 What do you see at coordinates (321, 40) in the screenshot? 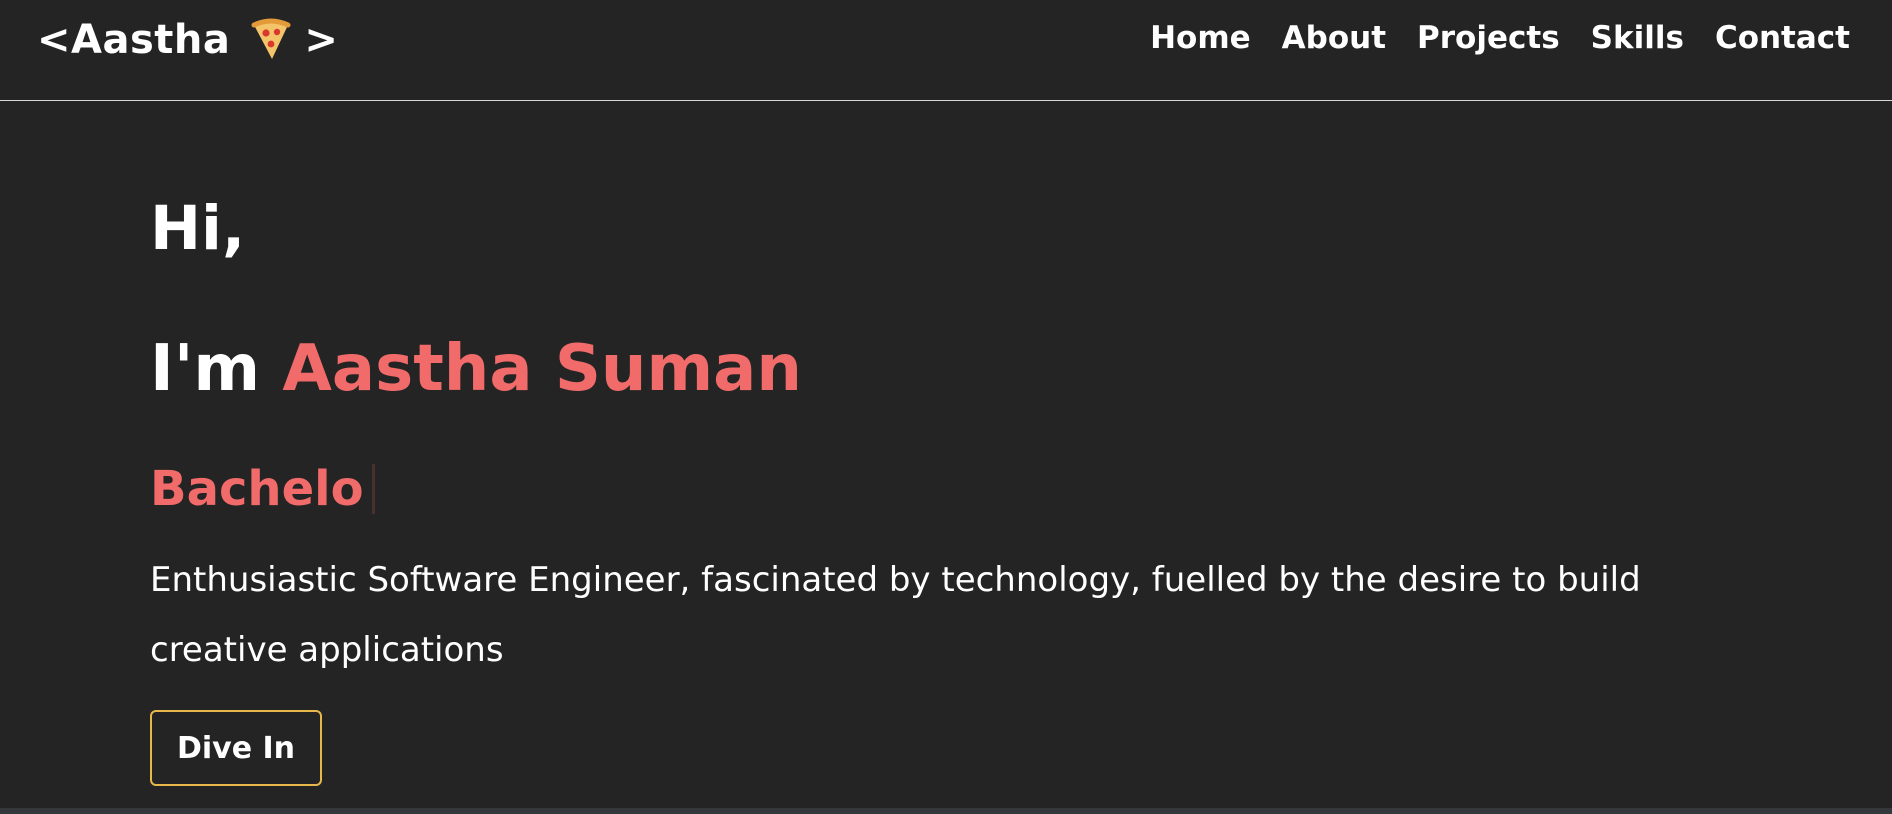
I see `logo-suffix: >` at bounding box center [321, 40].